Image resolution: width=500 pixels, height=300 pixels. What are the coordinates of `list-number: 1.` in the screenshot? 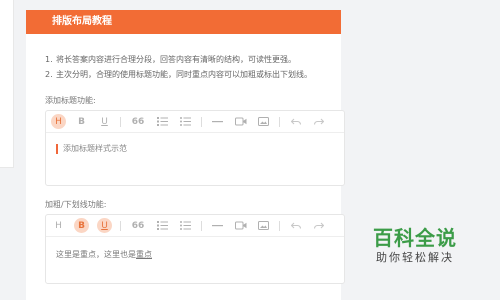 It's located at (49, 59).